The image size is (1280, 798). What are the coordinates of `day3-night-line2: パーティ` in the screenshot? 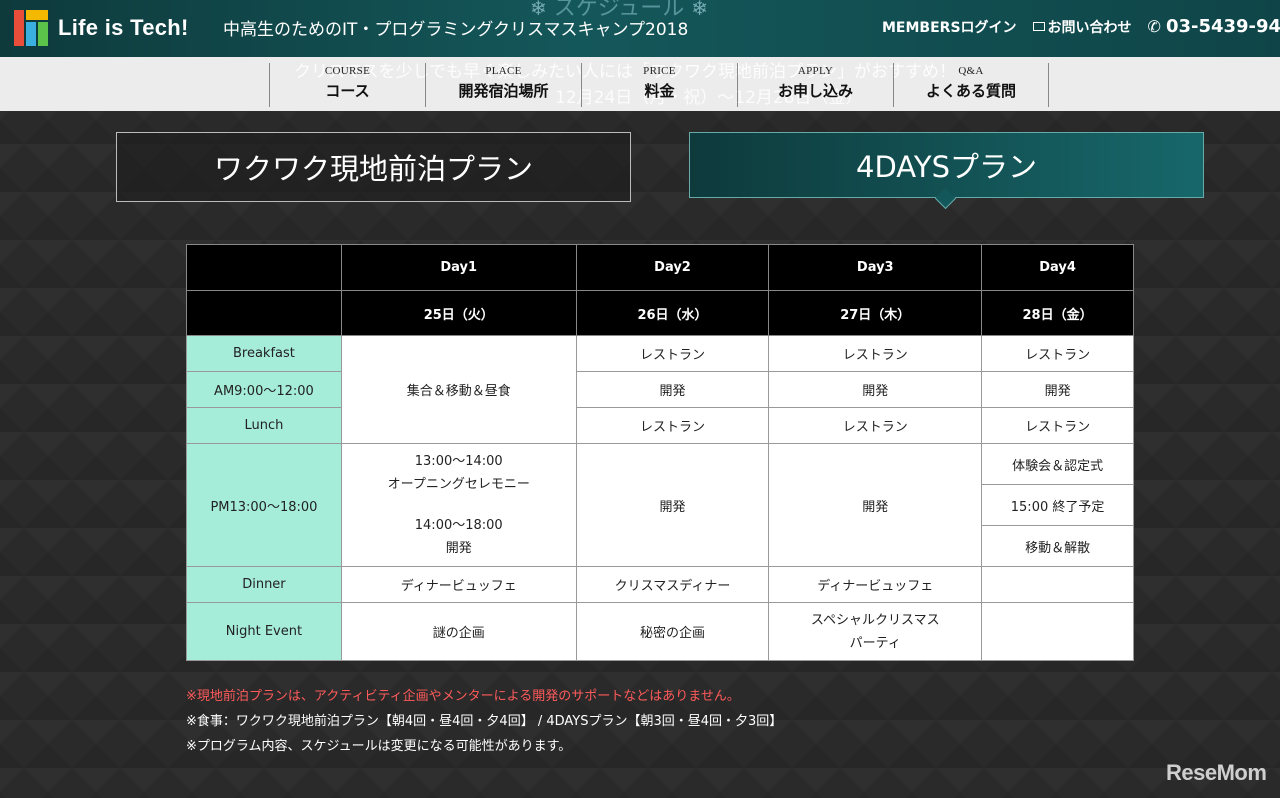 It's located at (875, 643).